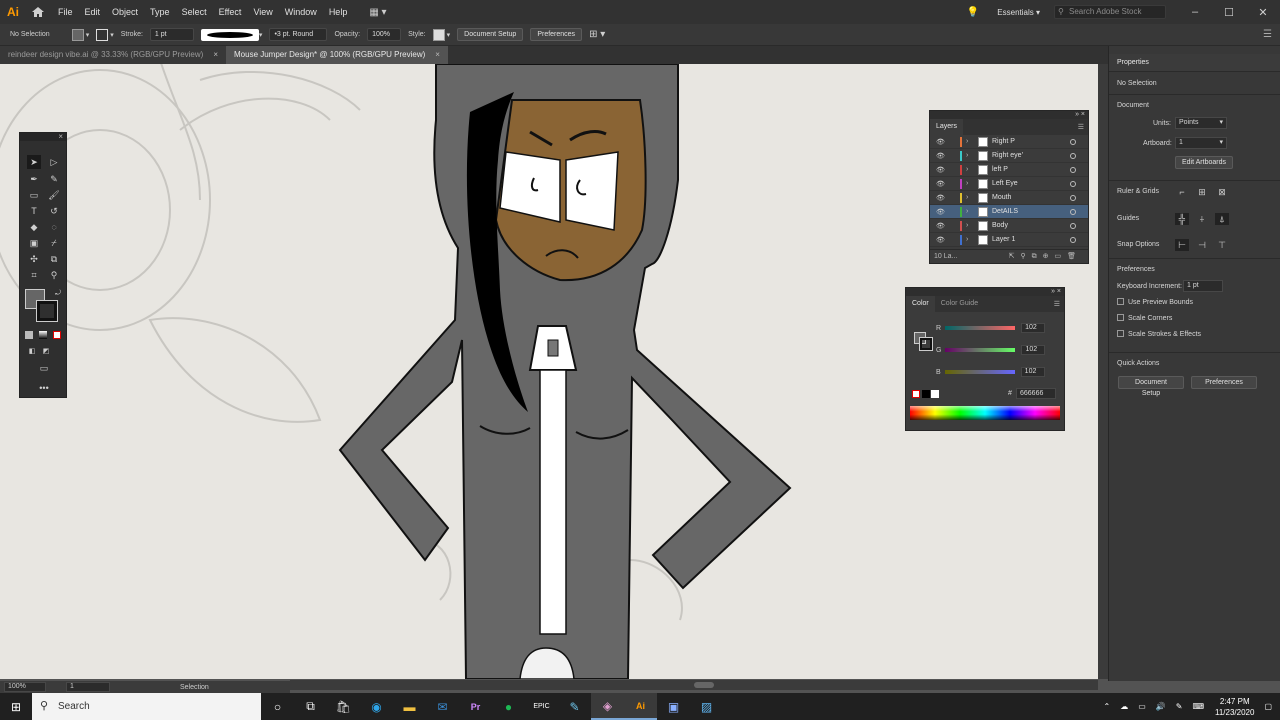 The image size is (1280, 720). What do you see at coordinates (29, 335) in the screenshot?
I see `color-mode-icon` at bounding box center [29, 335].